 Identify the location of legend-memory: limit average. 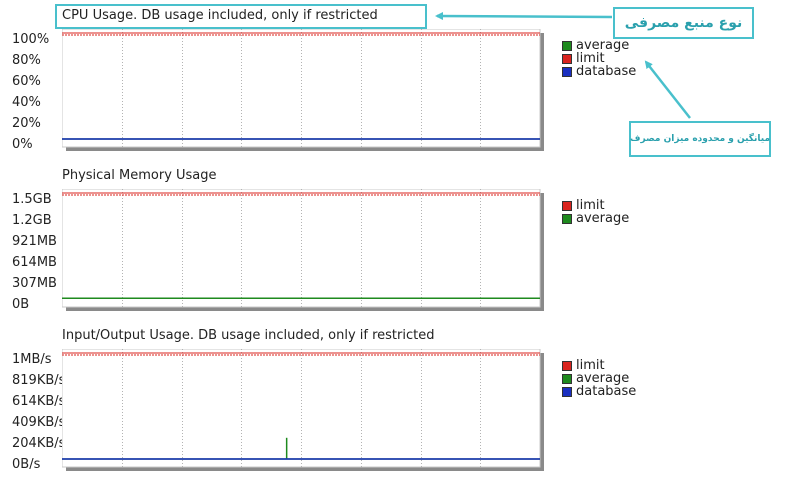
(595, 212).